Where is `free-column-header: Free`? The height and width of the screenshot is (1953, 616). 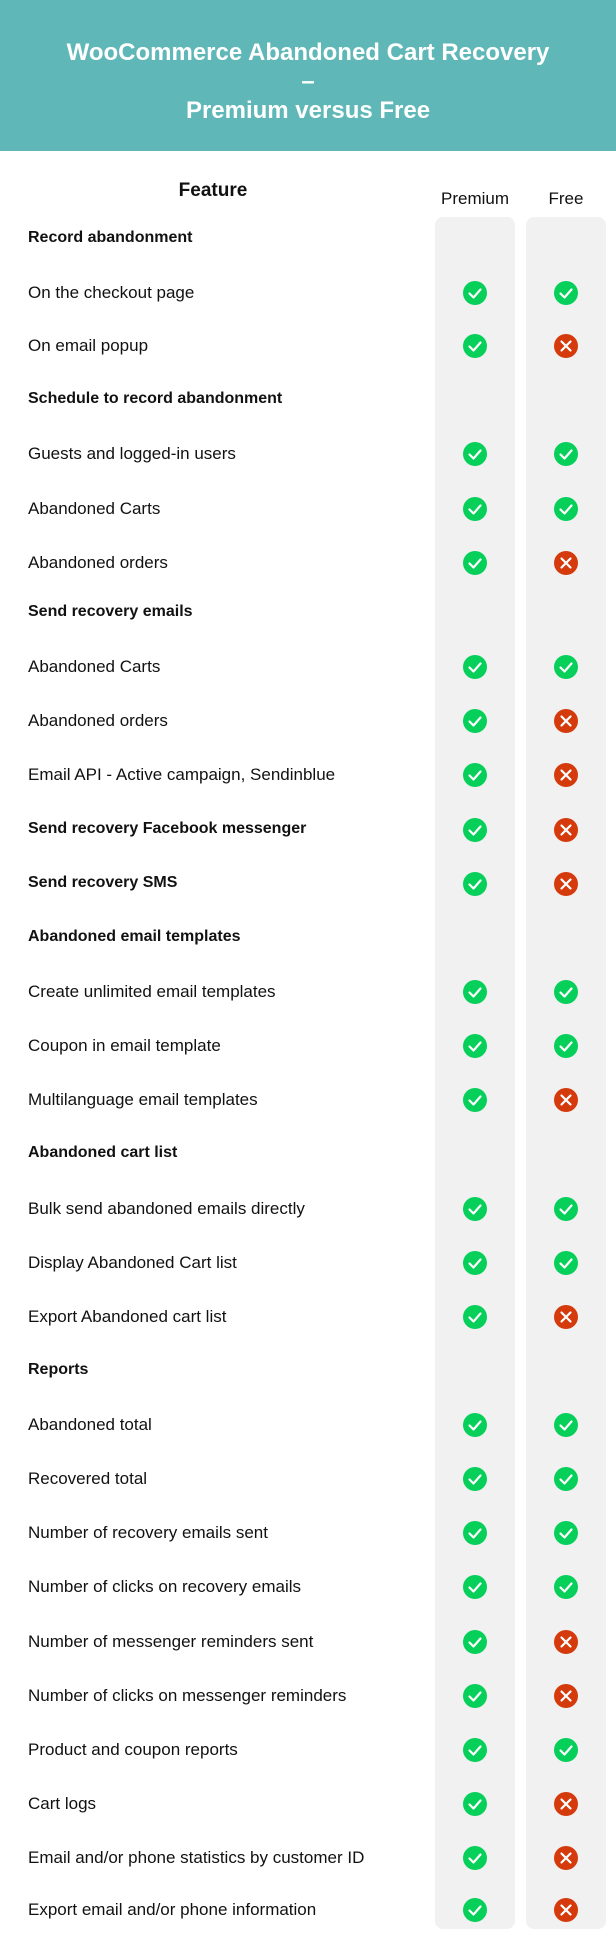 free-column-header: Free is located at coordinates (566, 198).